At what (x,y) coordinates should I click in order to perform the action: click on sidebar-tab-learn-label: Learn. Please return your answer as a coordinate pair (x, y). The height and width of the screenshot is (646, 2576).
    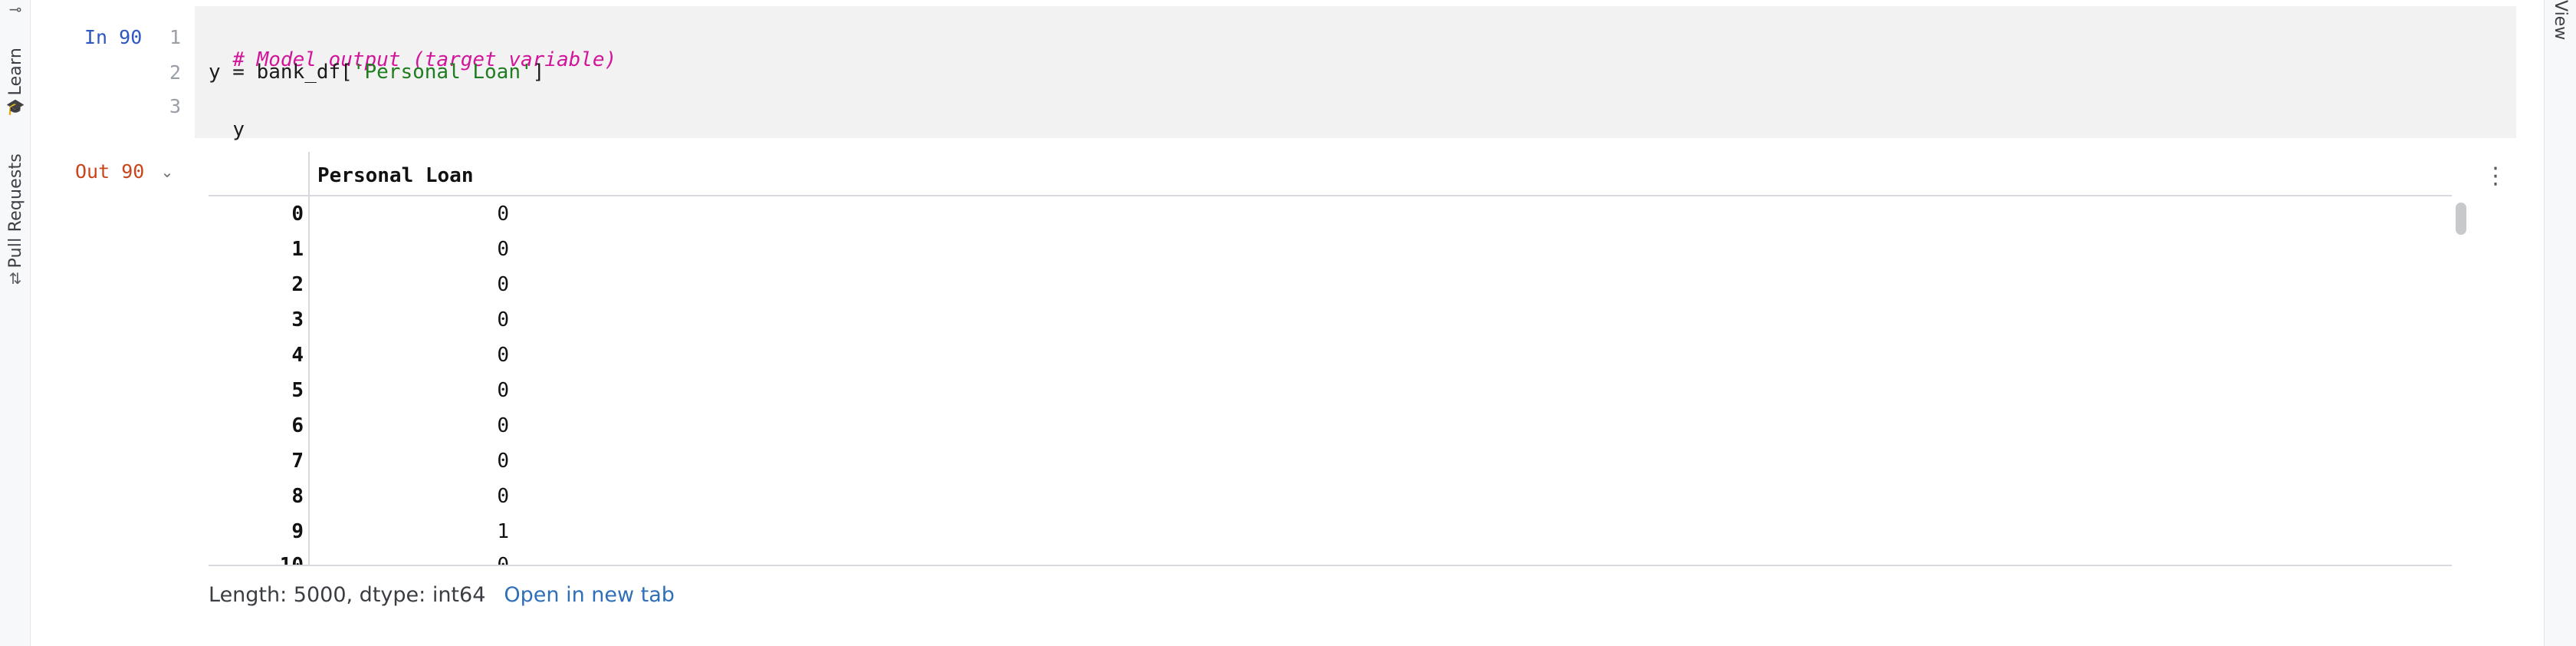
    Looking at the image, I should click on (15, 72).